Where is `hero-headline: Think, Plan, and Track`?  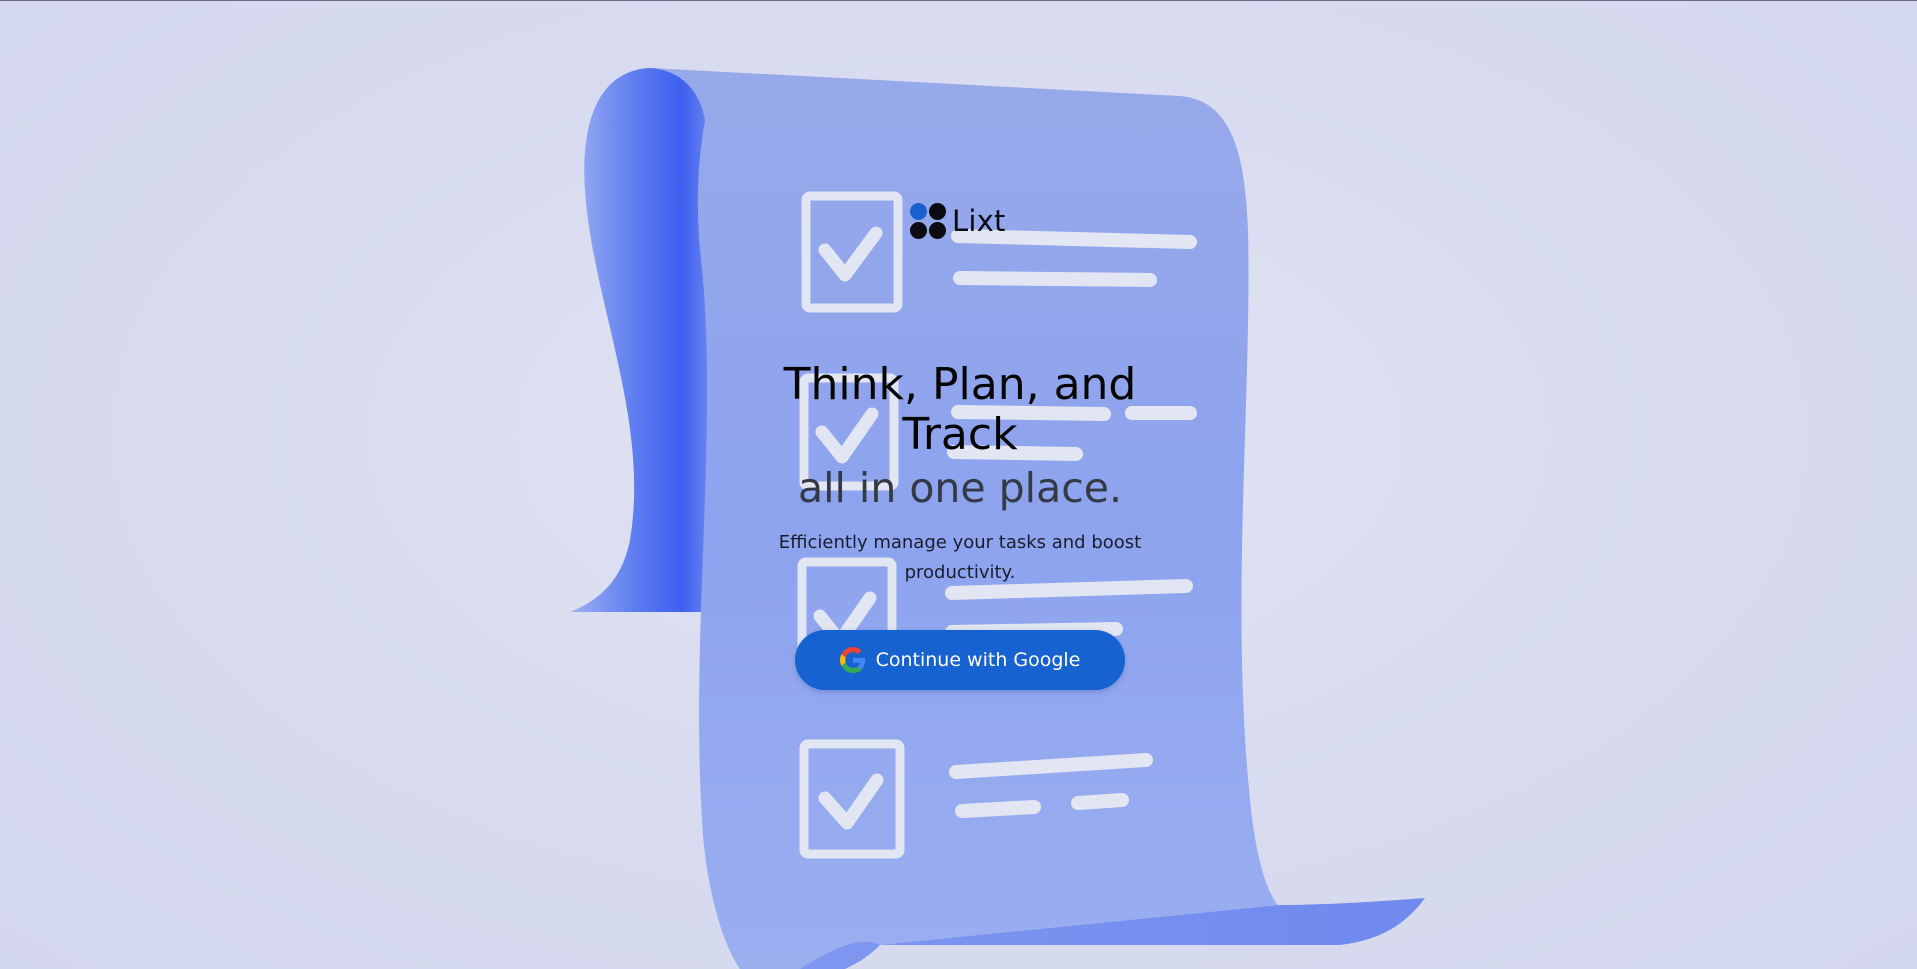 hero-headline: Think, Plan, and Track is located at coordinates (960, 409).